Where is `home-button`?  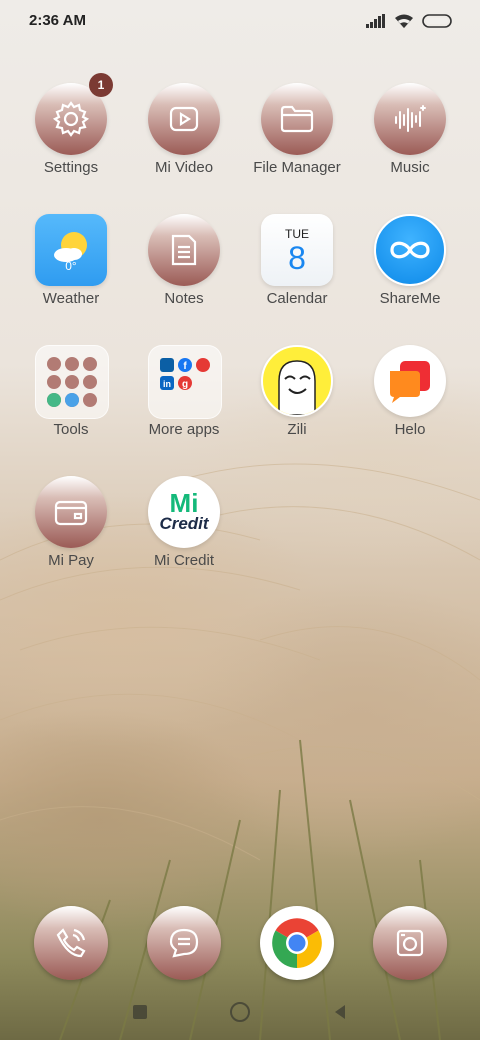
home-button is located at coordinates (240, 1012).